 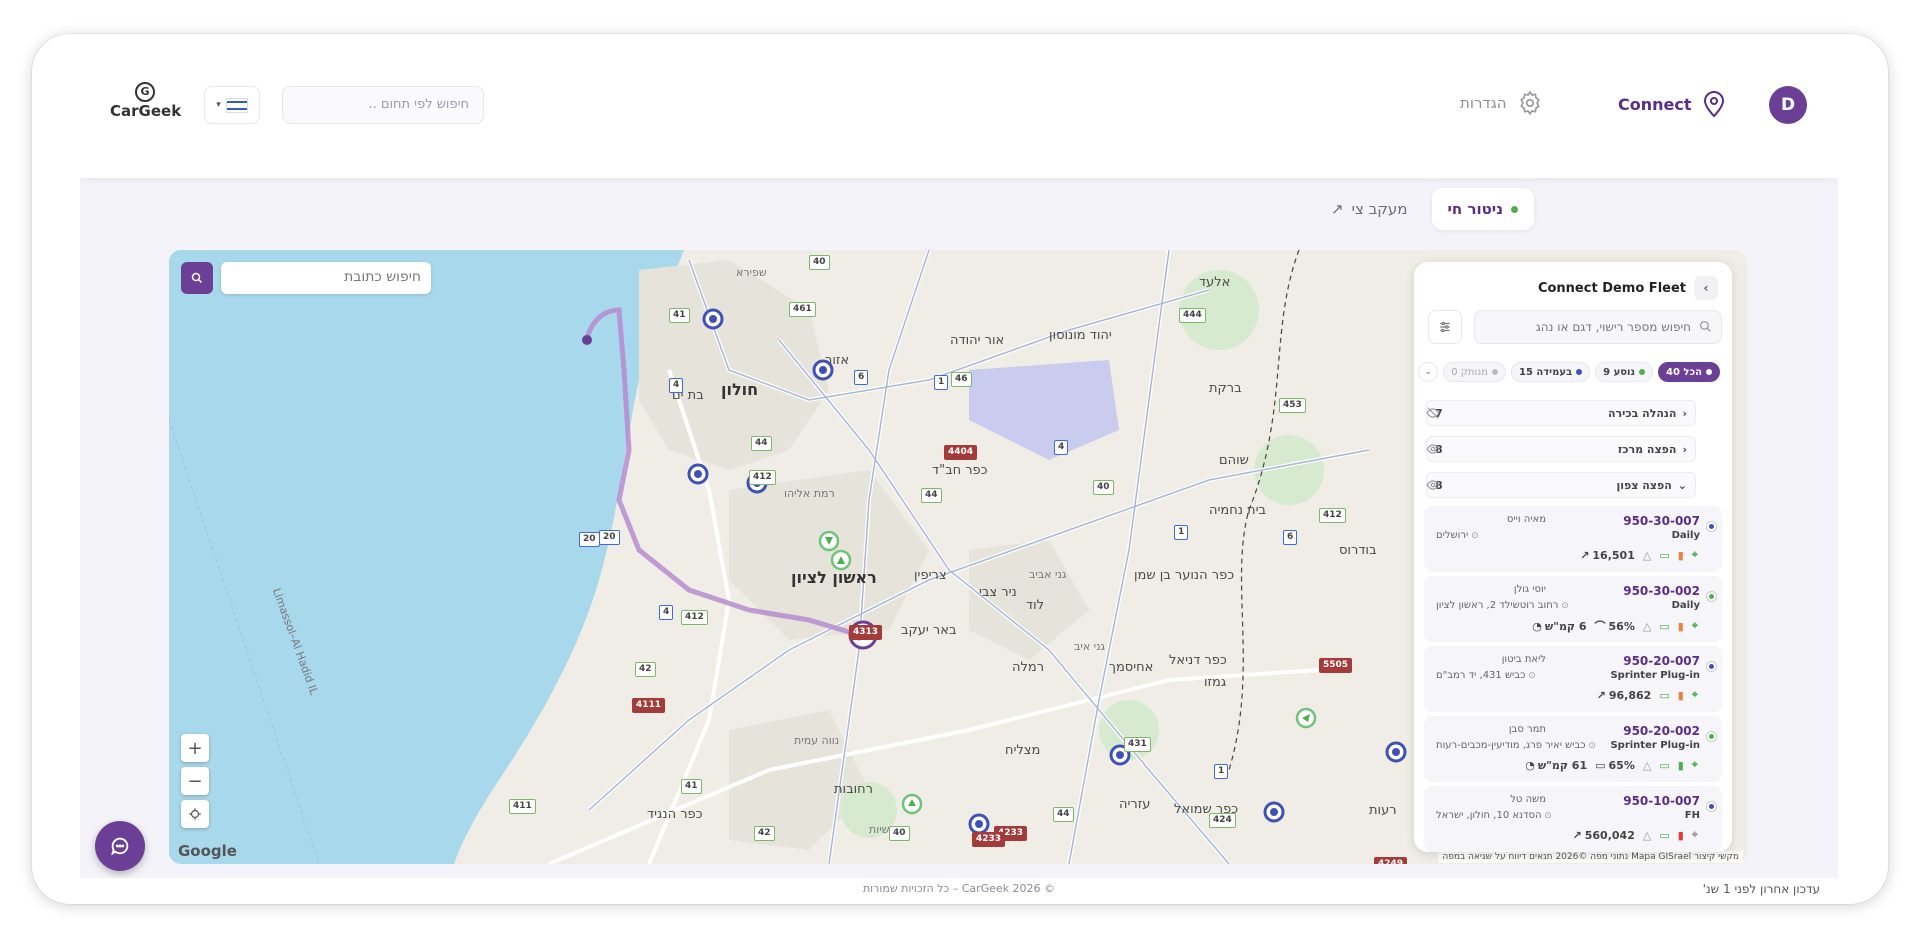 I want to click on place-label: אחיסמך, so click(x=1131, y=667).